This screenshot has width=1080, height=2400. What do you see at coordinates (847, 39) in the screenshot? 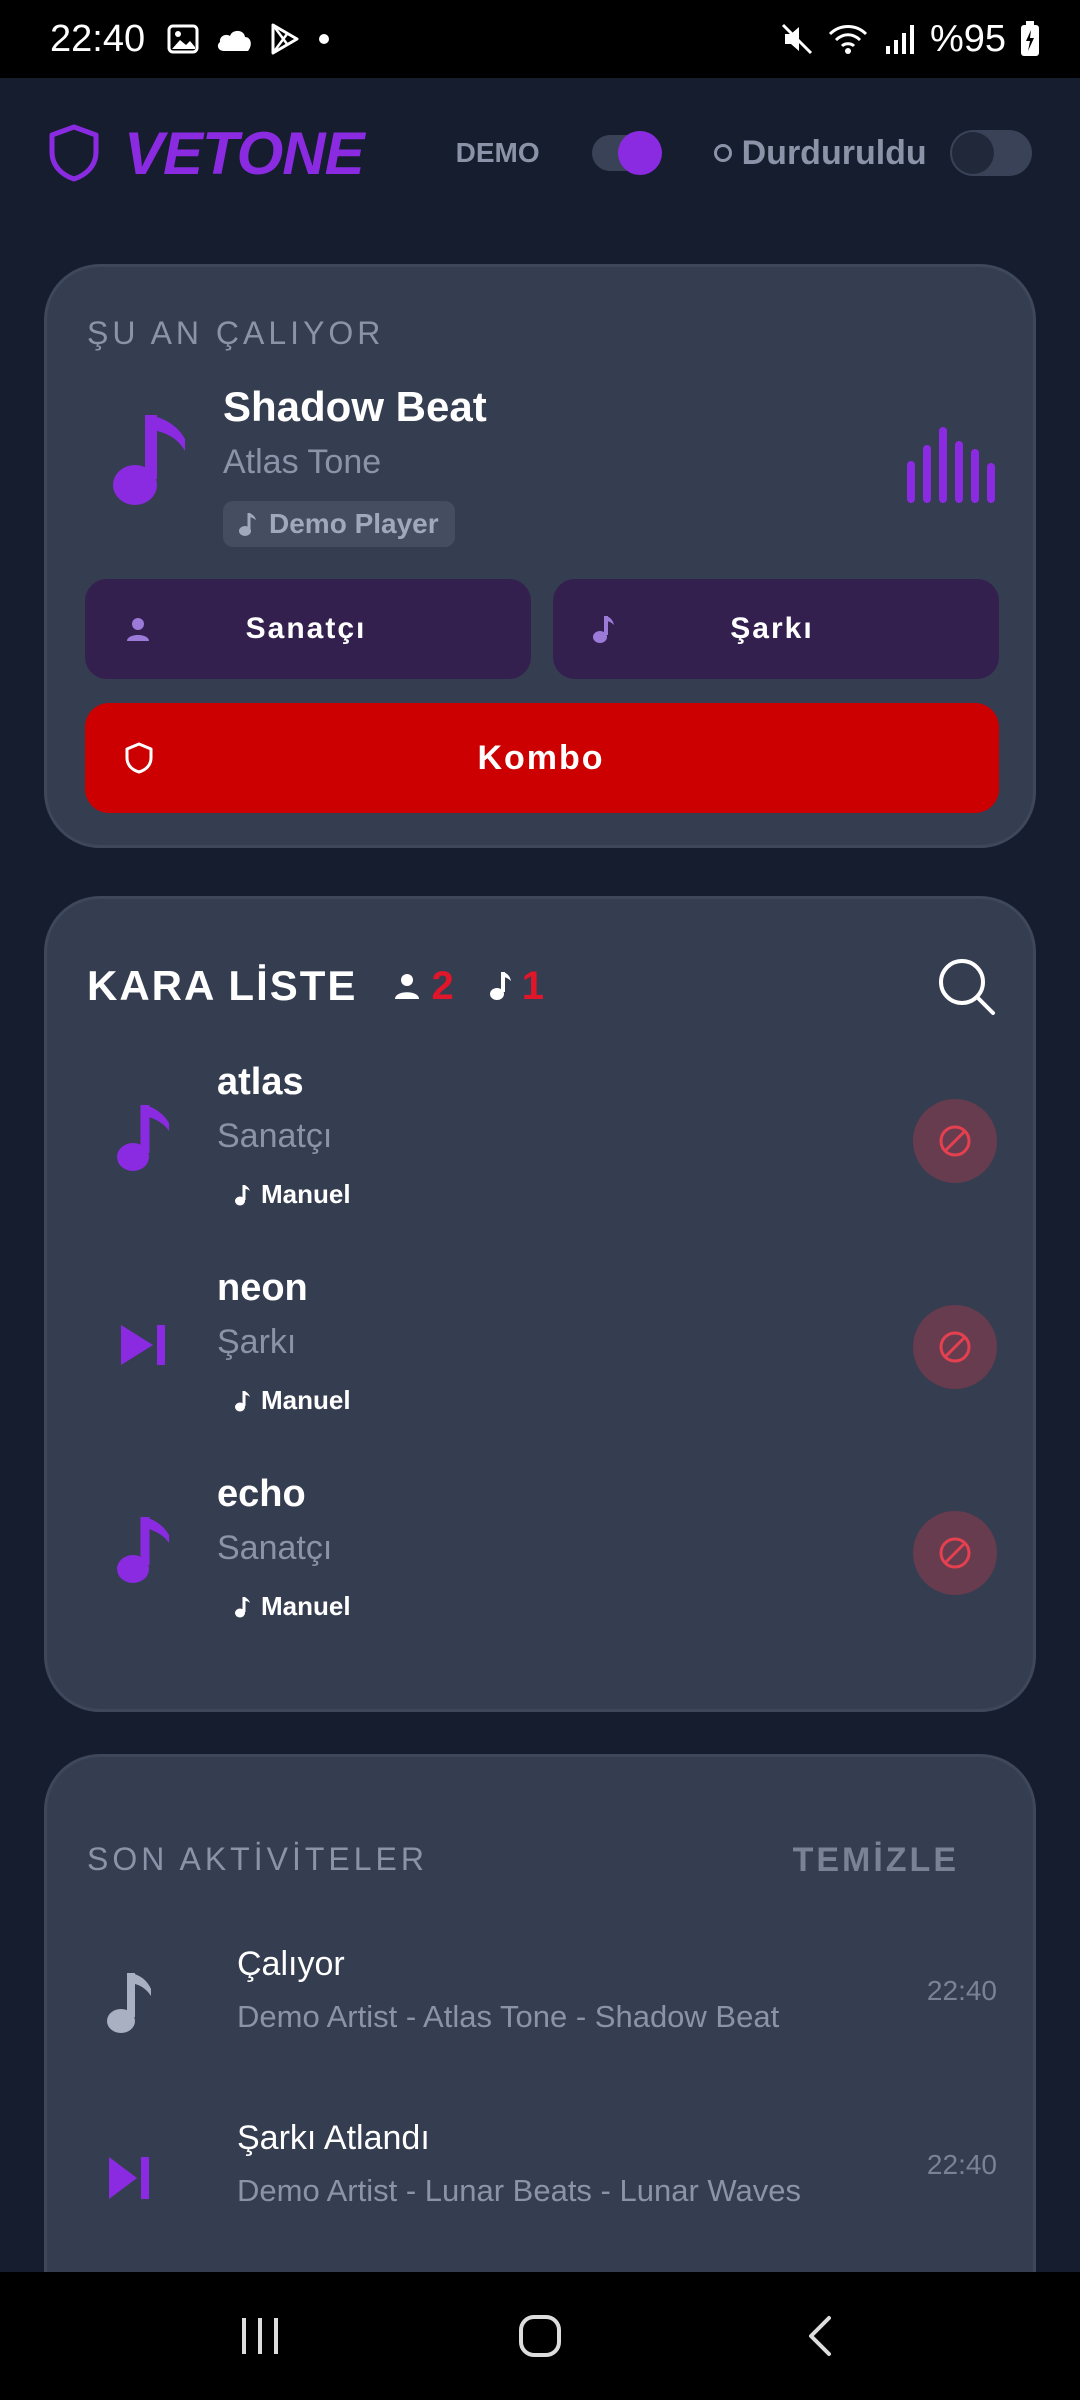
I see `wifi-icon` at bounding box center [847, 39].